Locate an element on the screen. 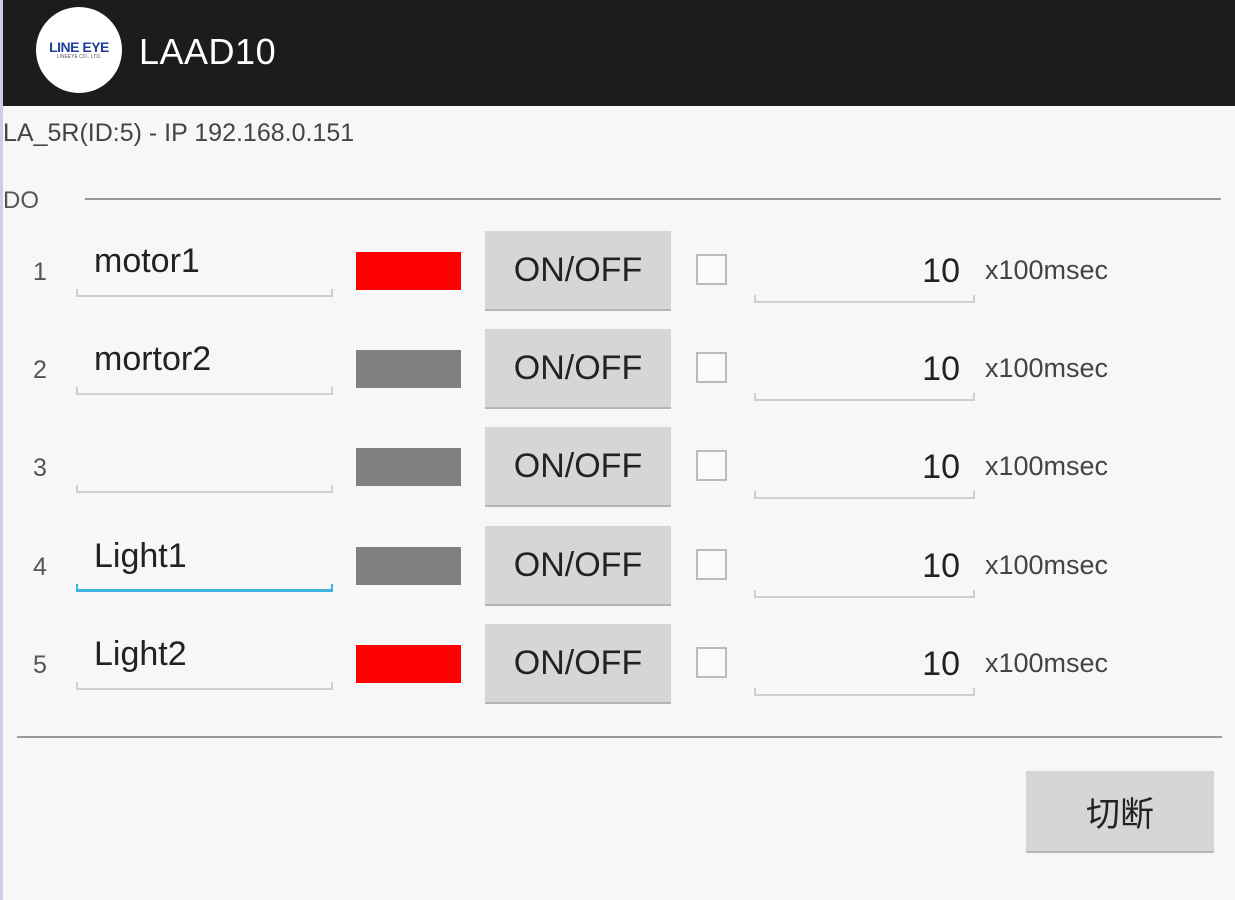  app-logo: LINE EYE LINEEYE CO., LTD. is located at coordinates (79, 50).